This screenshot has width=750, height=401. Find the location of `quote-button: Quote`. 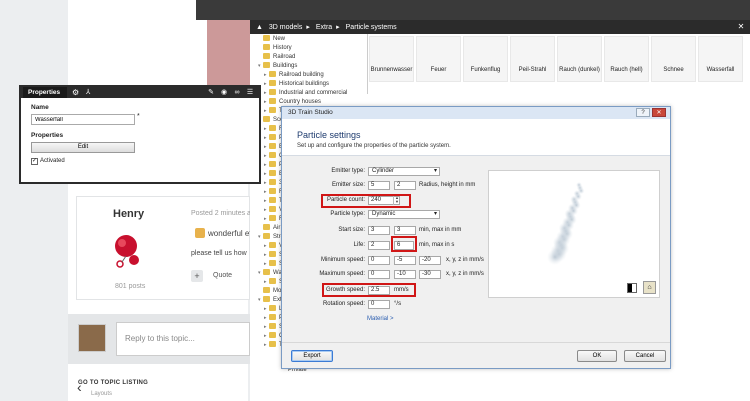

quote-button: Quote is located at coordinates (222, 275).